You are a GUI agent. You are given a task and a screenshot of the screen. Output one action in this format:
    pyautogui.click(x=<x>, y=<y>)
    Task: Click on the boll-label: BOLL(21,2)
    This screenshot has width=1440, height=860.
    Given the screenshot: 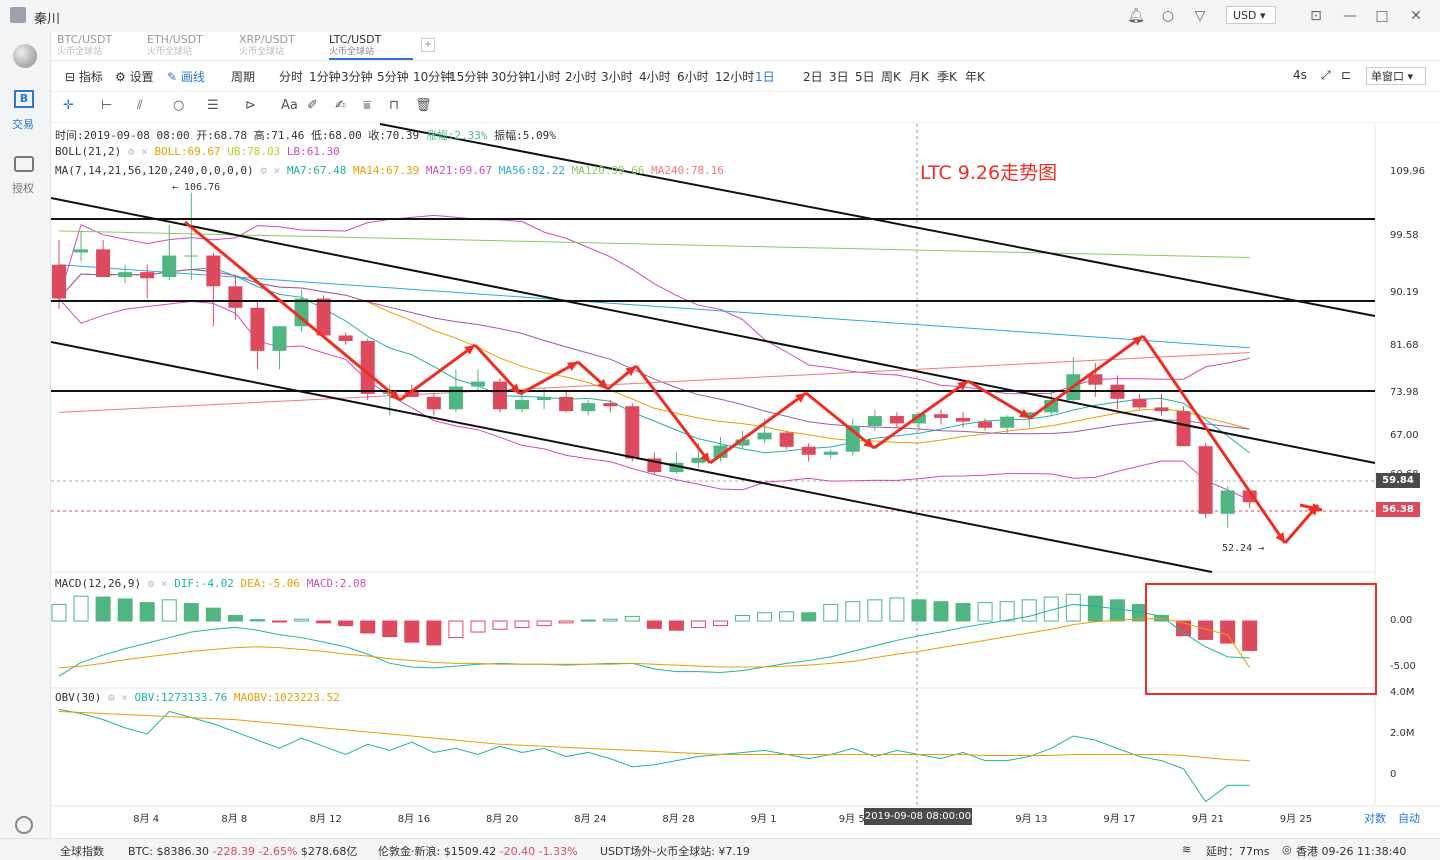 What is the action you would take?
    pyautogui.click(x=88, y=151)
    